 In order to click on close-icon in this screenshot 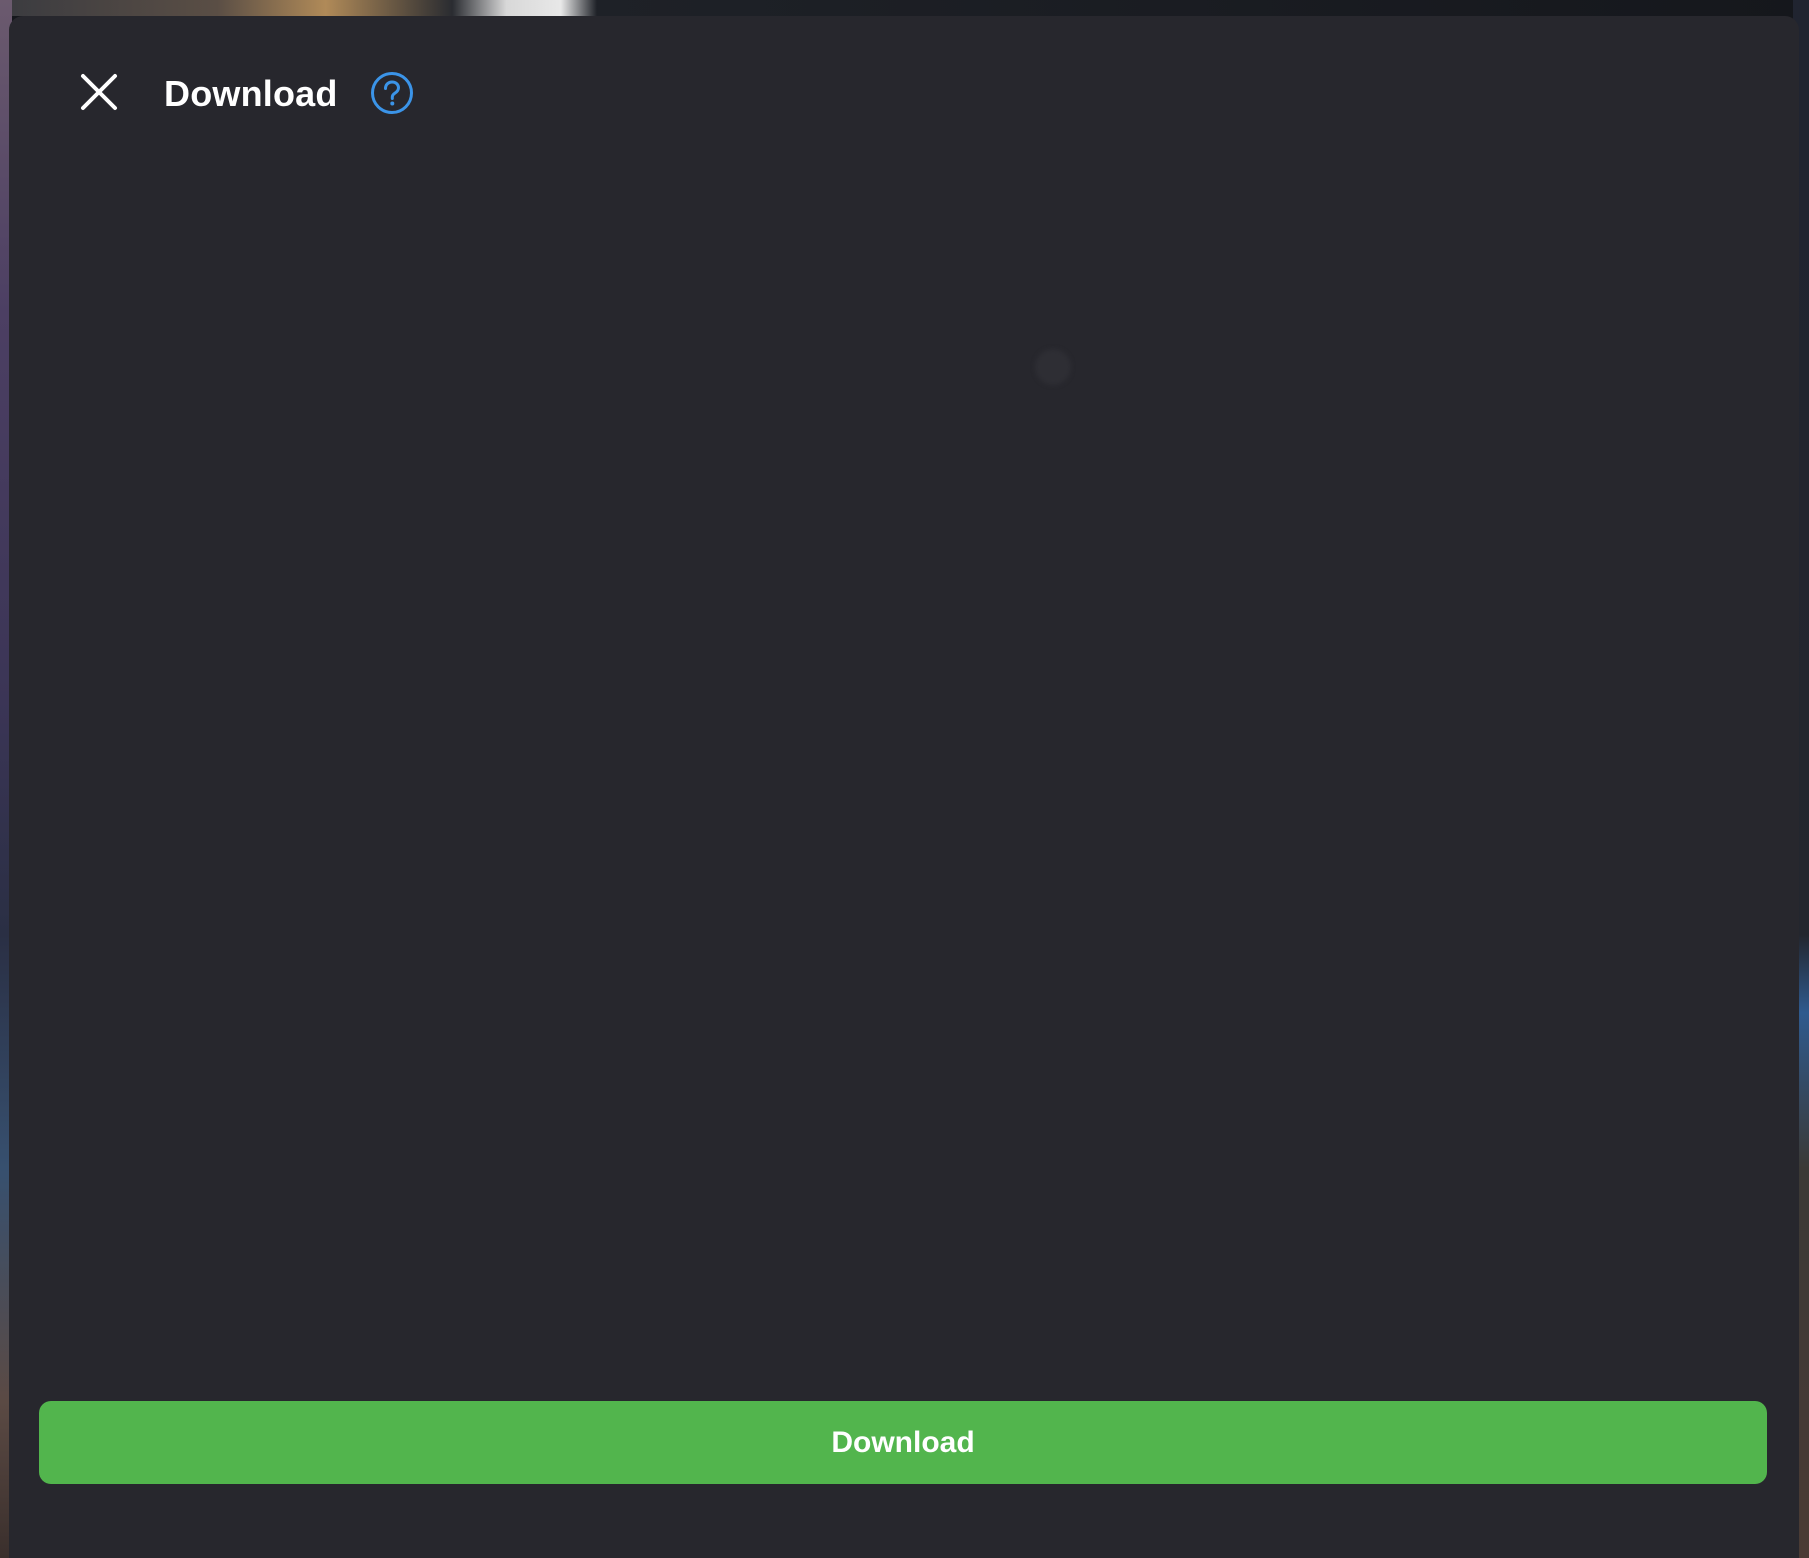, I will do `click(99, 94)`.